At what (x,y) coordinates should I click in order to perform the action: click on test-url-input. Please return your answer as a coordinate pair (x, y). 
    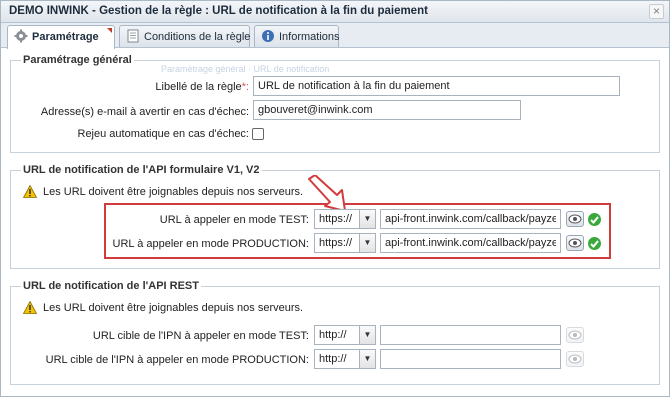
    Looking at the image, I should click on (470, 219).